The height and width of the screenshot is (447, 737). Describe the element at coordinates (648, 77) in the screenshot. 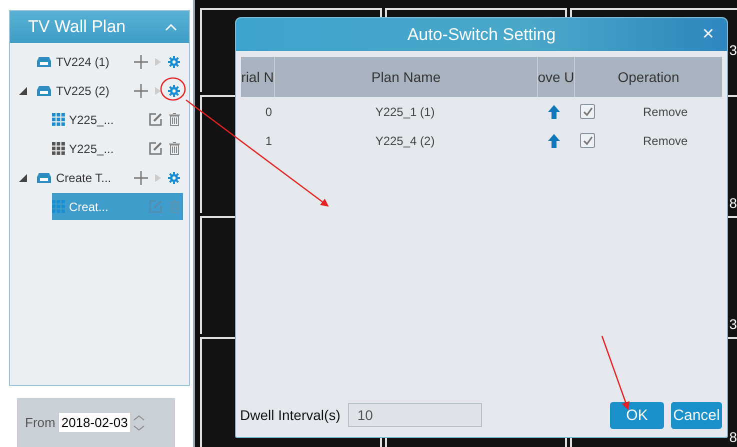

I see `column-header: Operation` at that location.